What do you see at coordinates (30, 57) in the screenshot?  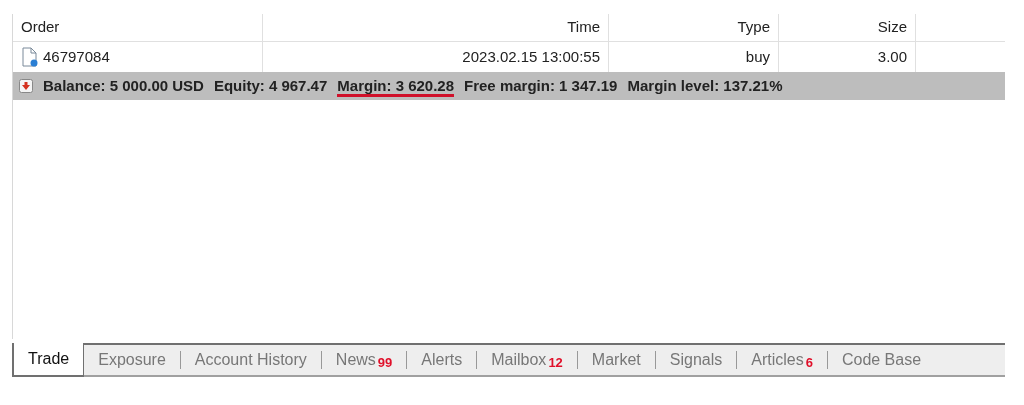 I see `document-icon` at bounding box center [30, 57].